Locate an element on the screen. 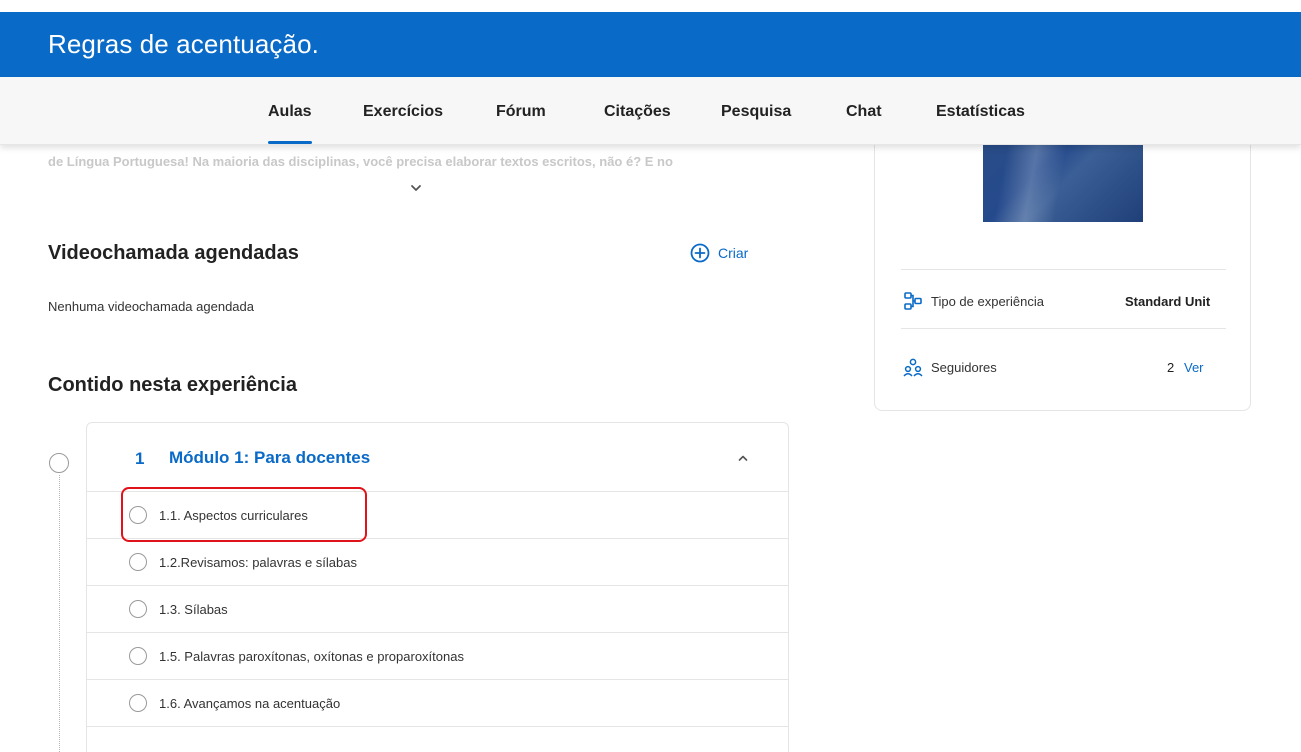 The height and width of the screenshot is (752, 1301). create-label: Criar is located at coordinates (733, 253).